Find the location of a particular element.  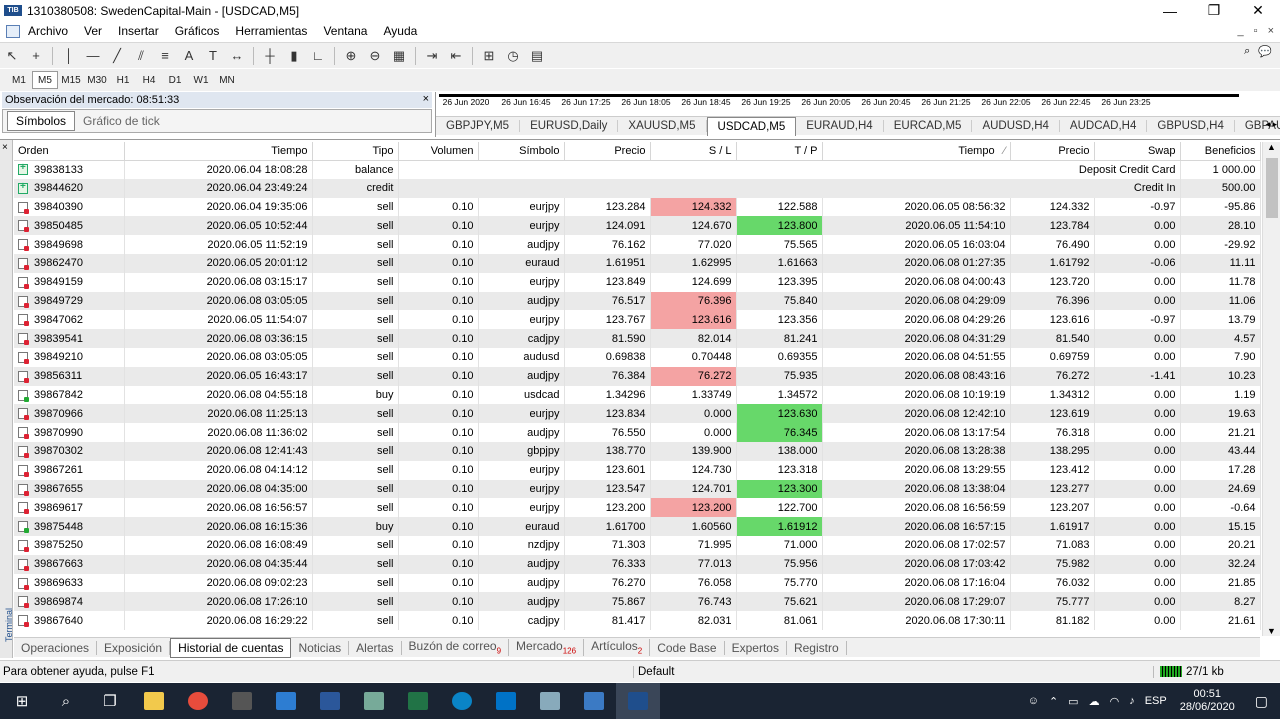

close-icon: ✕ is located at coordinates (1258, 10).